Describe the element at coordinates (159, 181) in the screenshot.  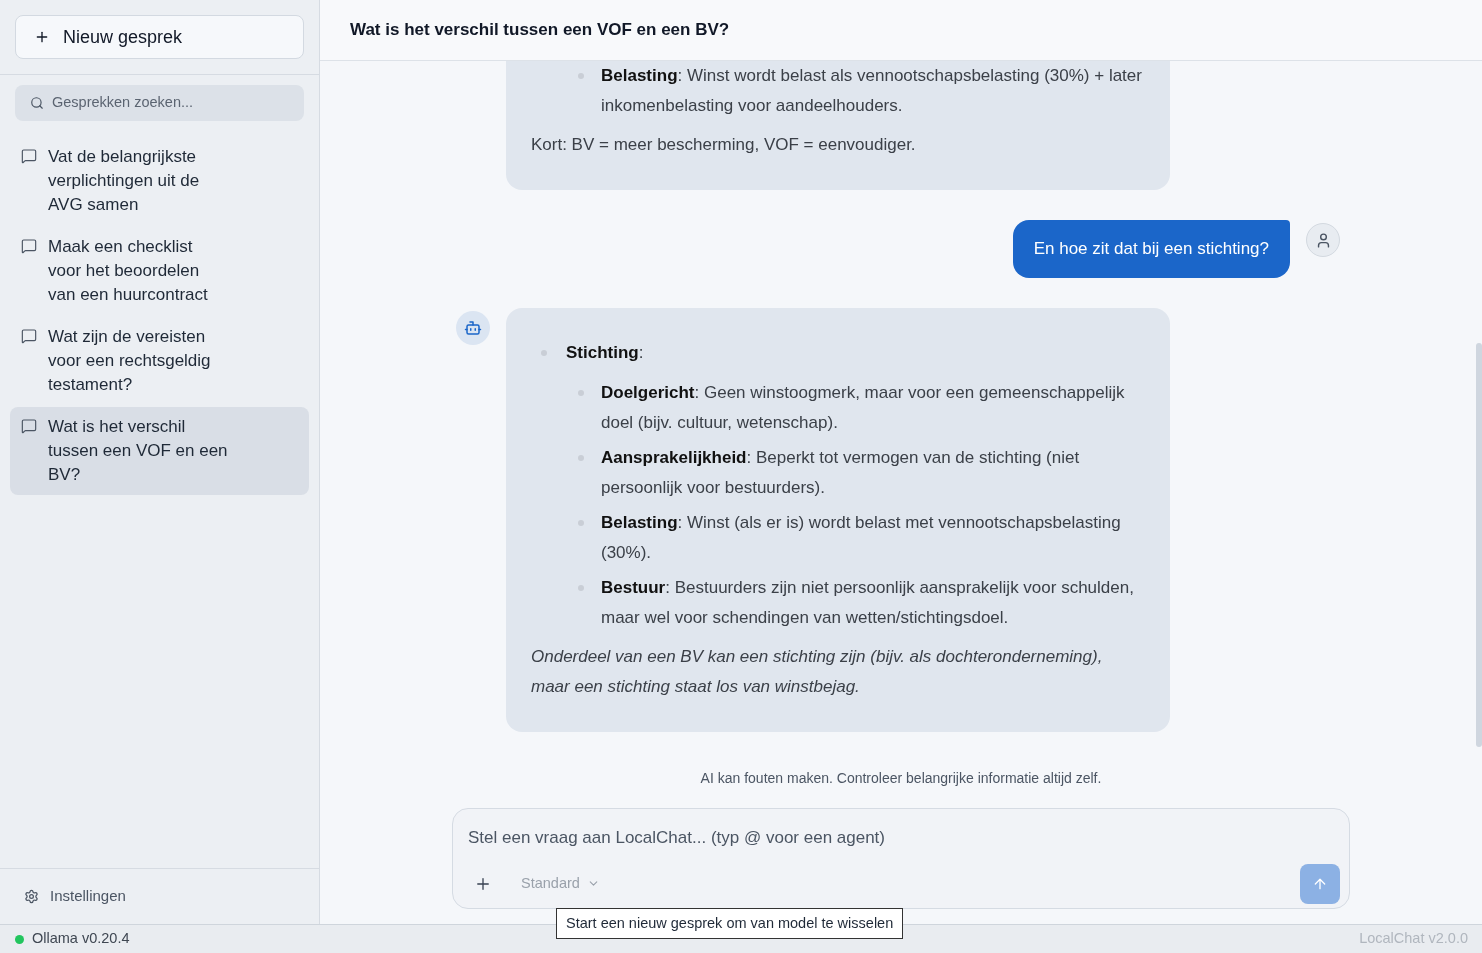
I see `conversation-item: Vat de belangrijkste verplichtingen uit de AVG samen` at that location.